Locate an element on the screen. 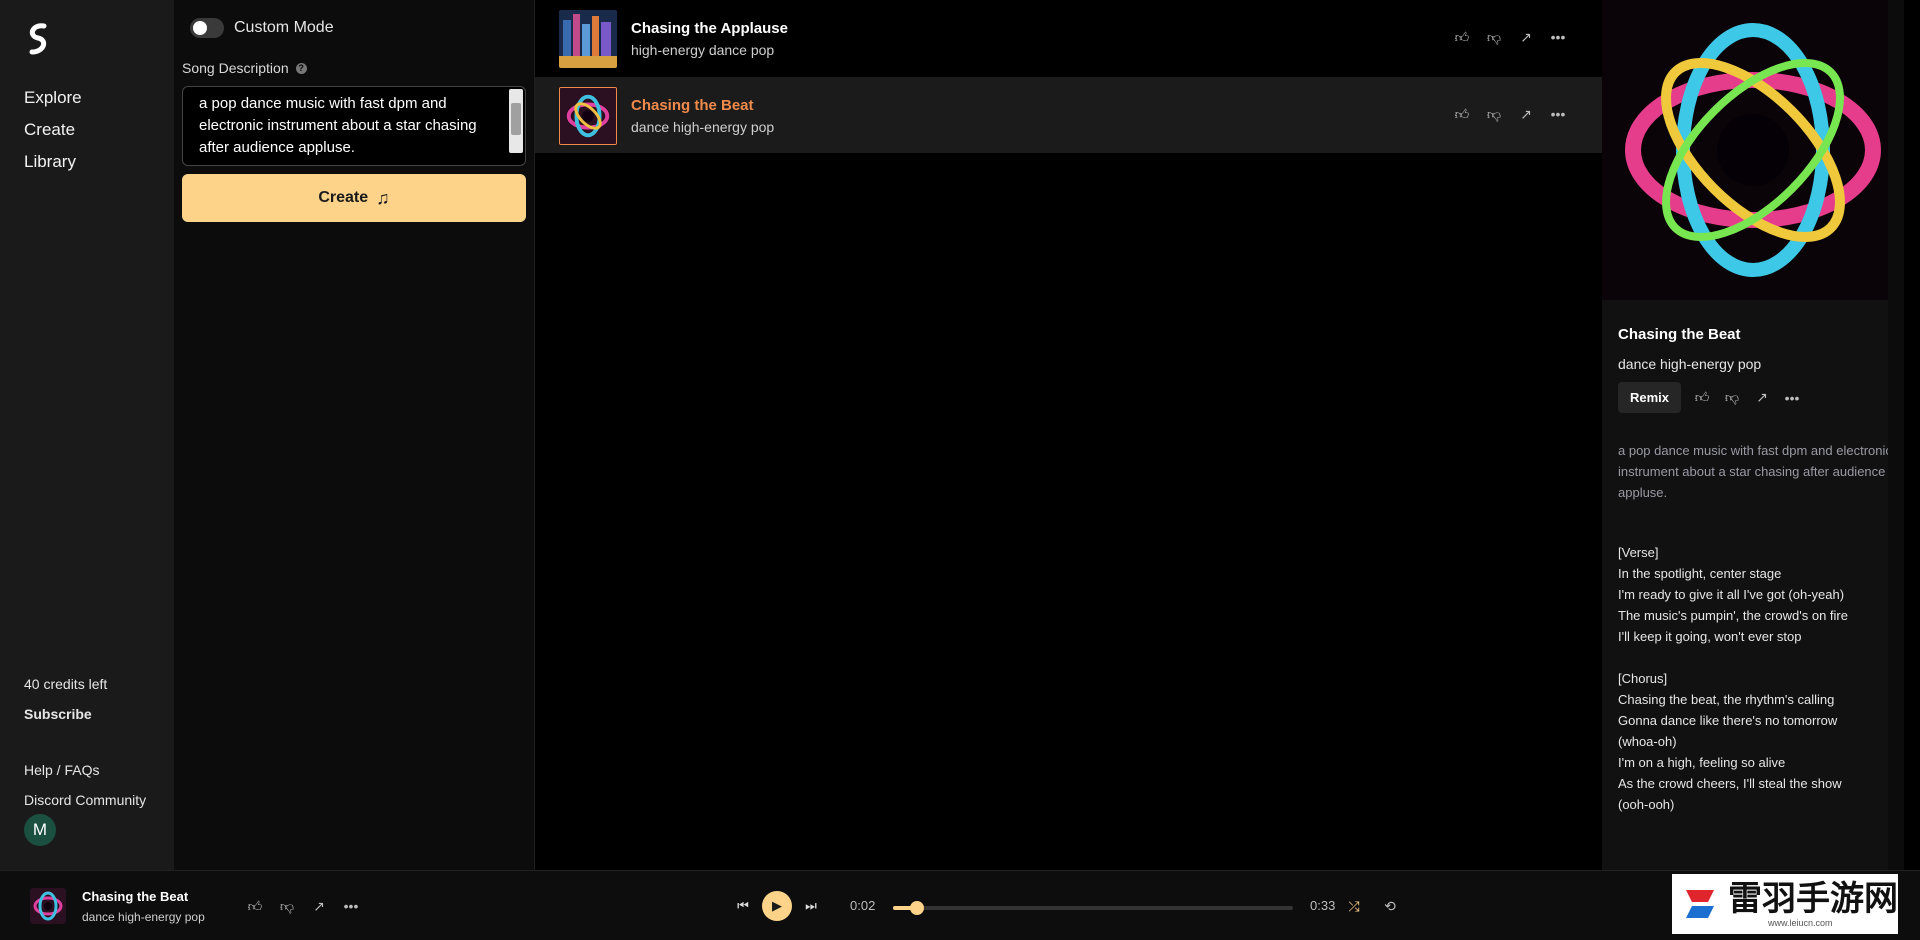  song-description-label: Song Description is located at coordinates (235, 68).